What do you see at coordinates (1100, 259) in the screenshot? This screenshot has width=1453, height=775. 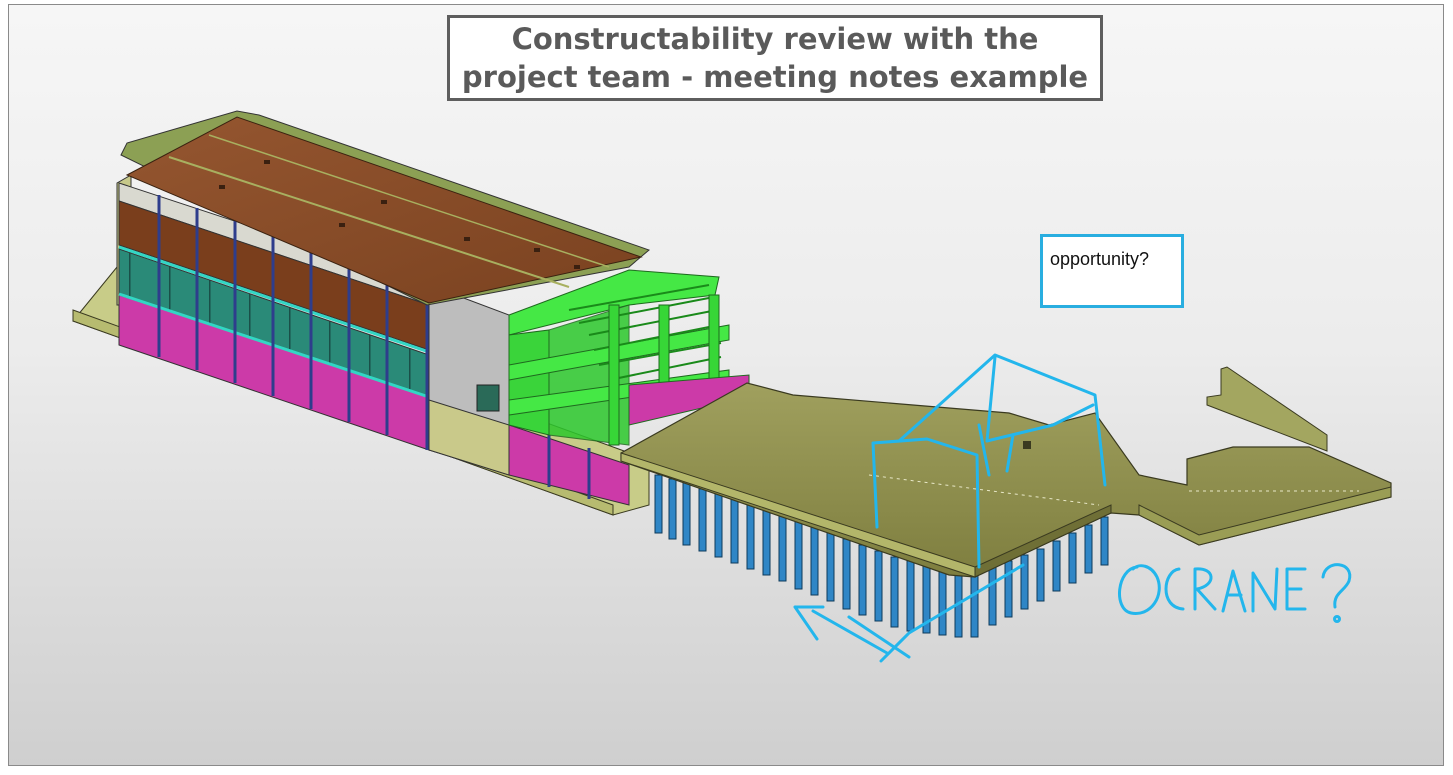 I see `annotation-note-text: opportunity?` at bounding box center [1100, 259].